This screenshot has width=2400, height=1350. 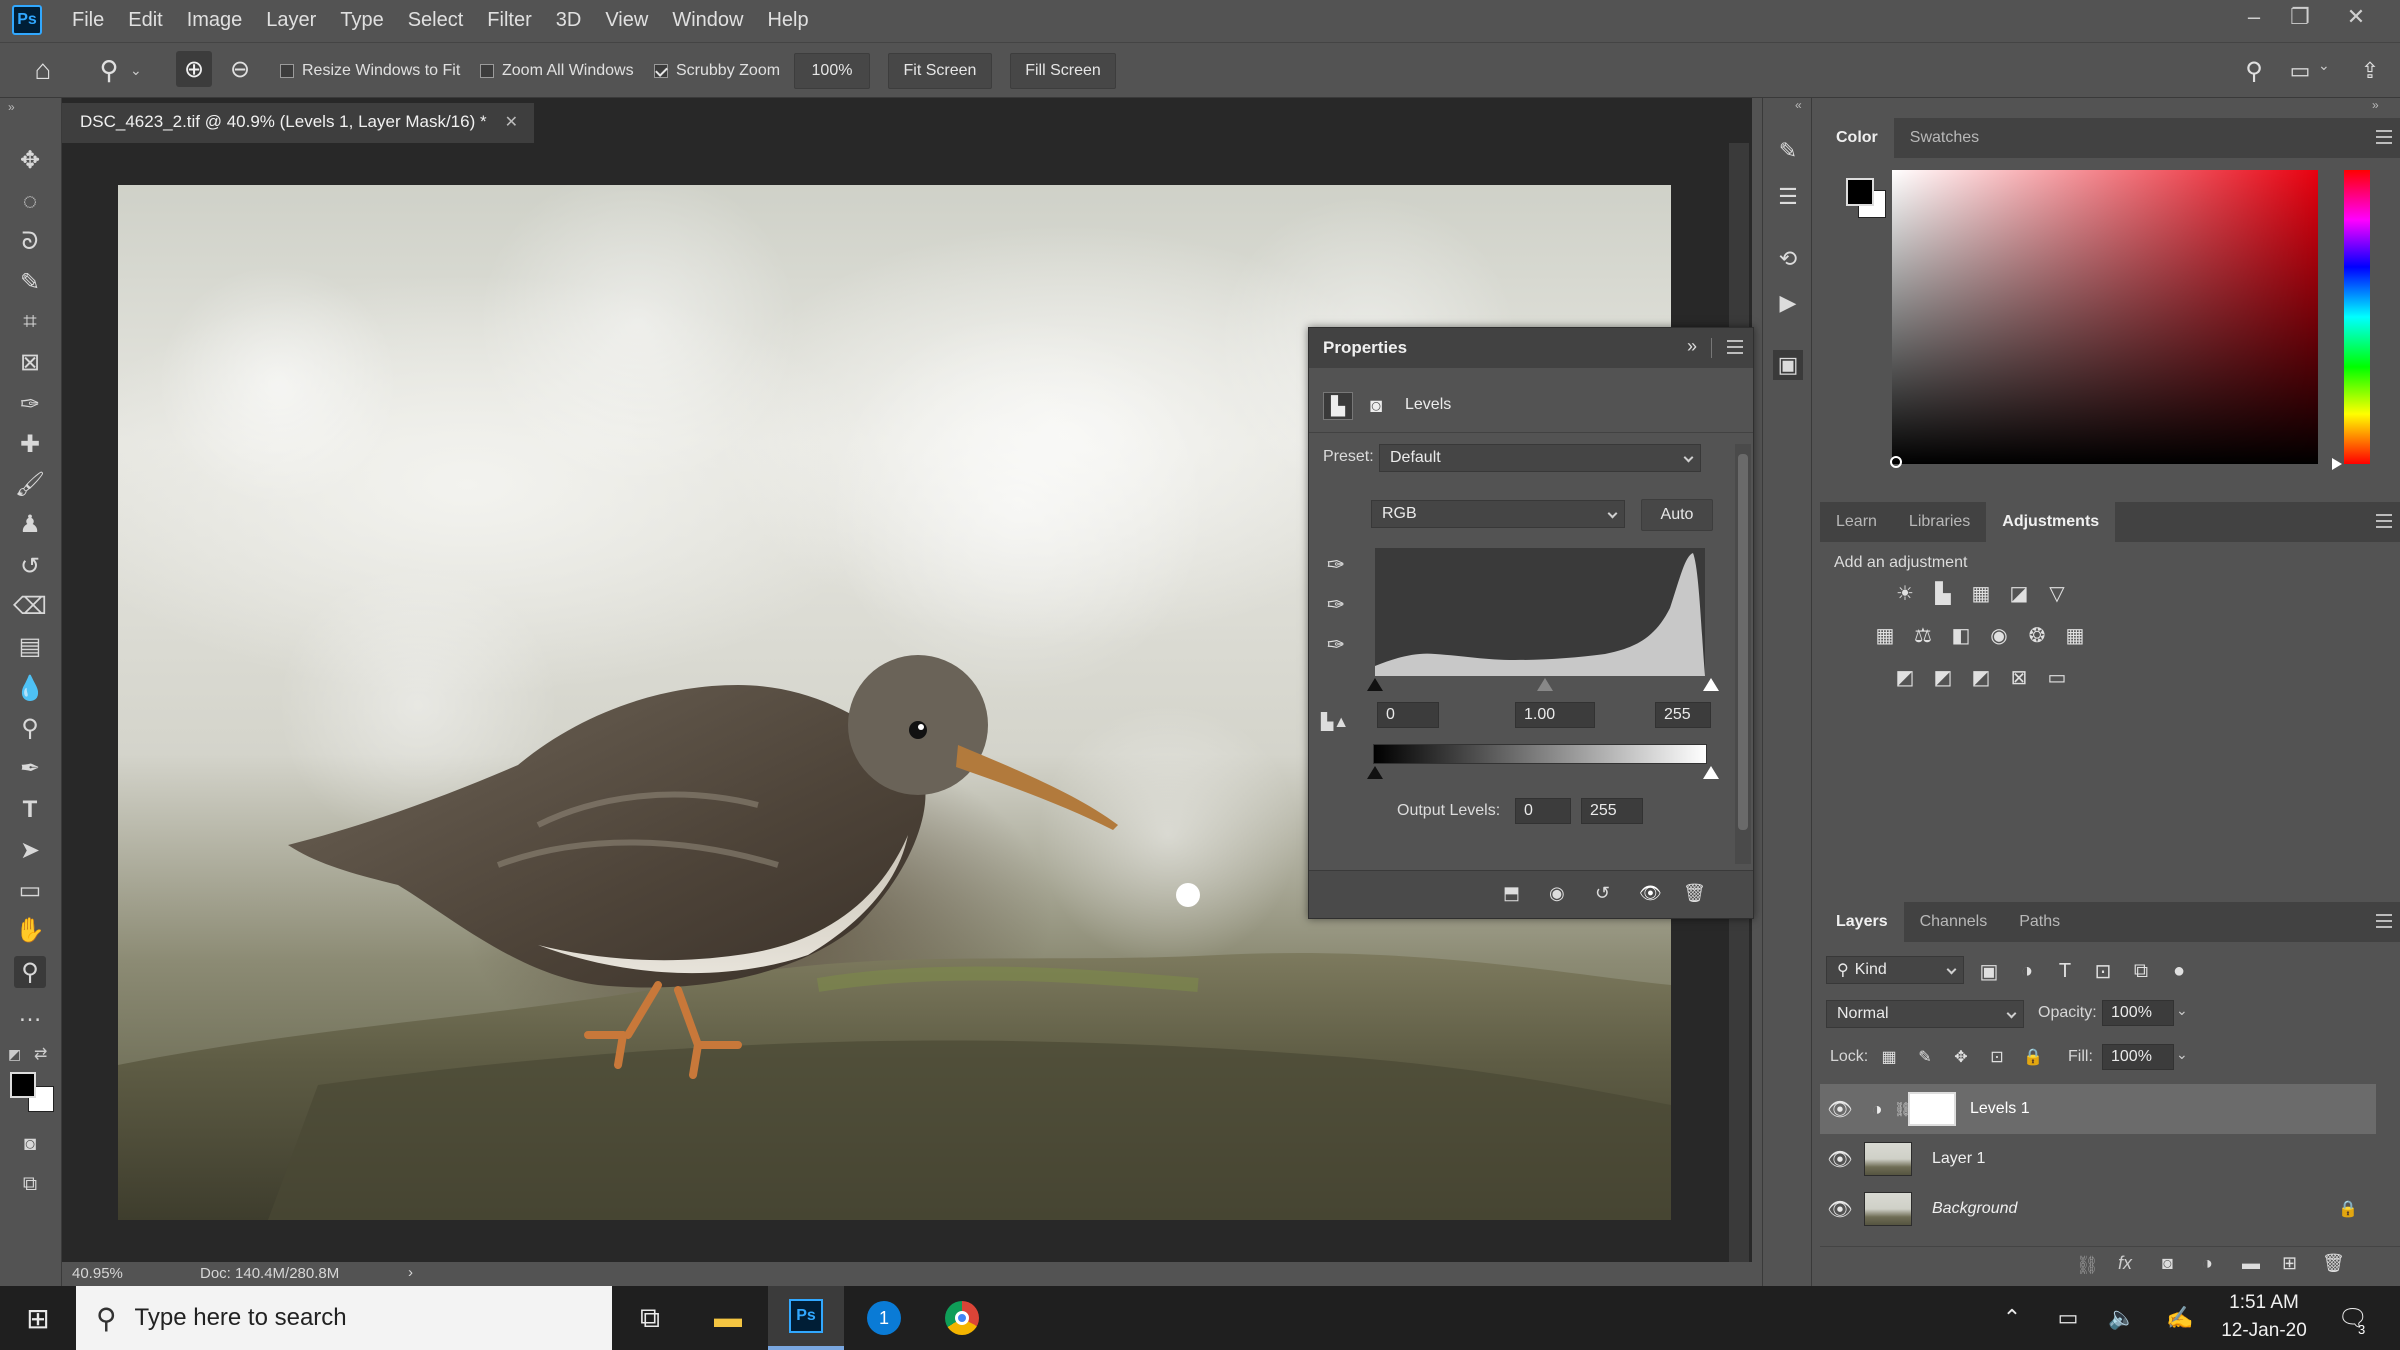 I want to click on foreground-color-swatch, so click(x=23, y=1085).